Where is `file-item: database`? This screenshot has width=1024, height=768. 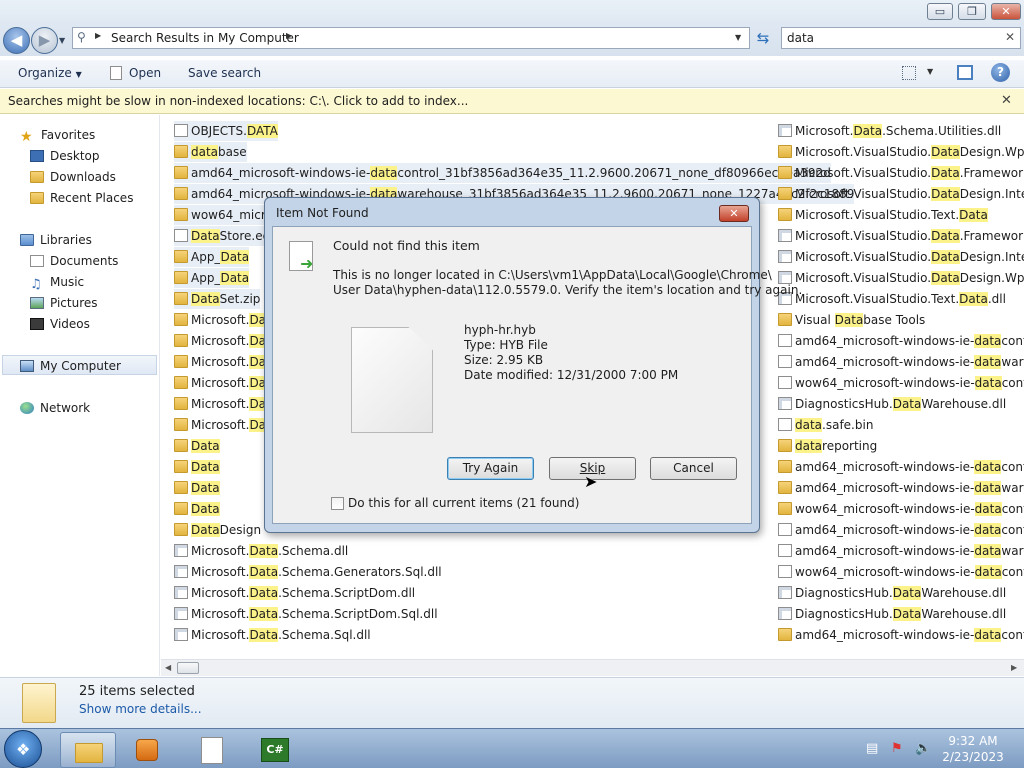 file-item: database is located at coordinates (210, 152).